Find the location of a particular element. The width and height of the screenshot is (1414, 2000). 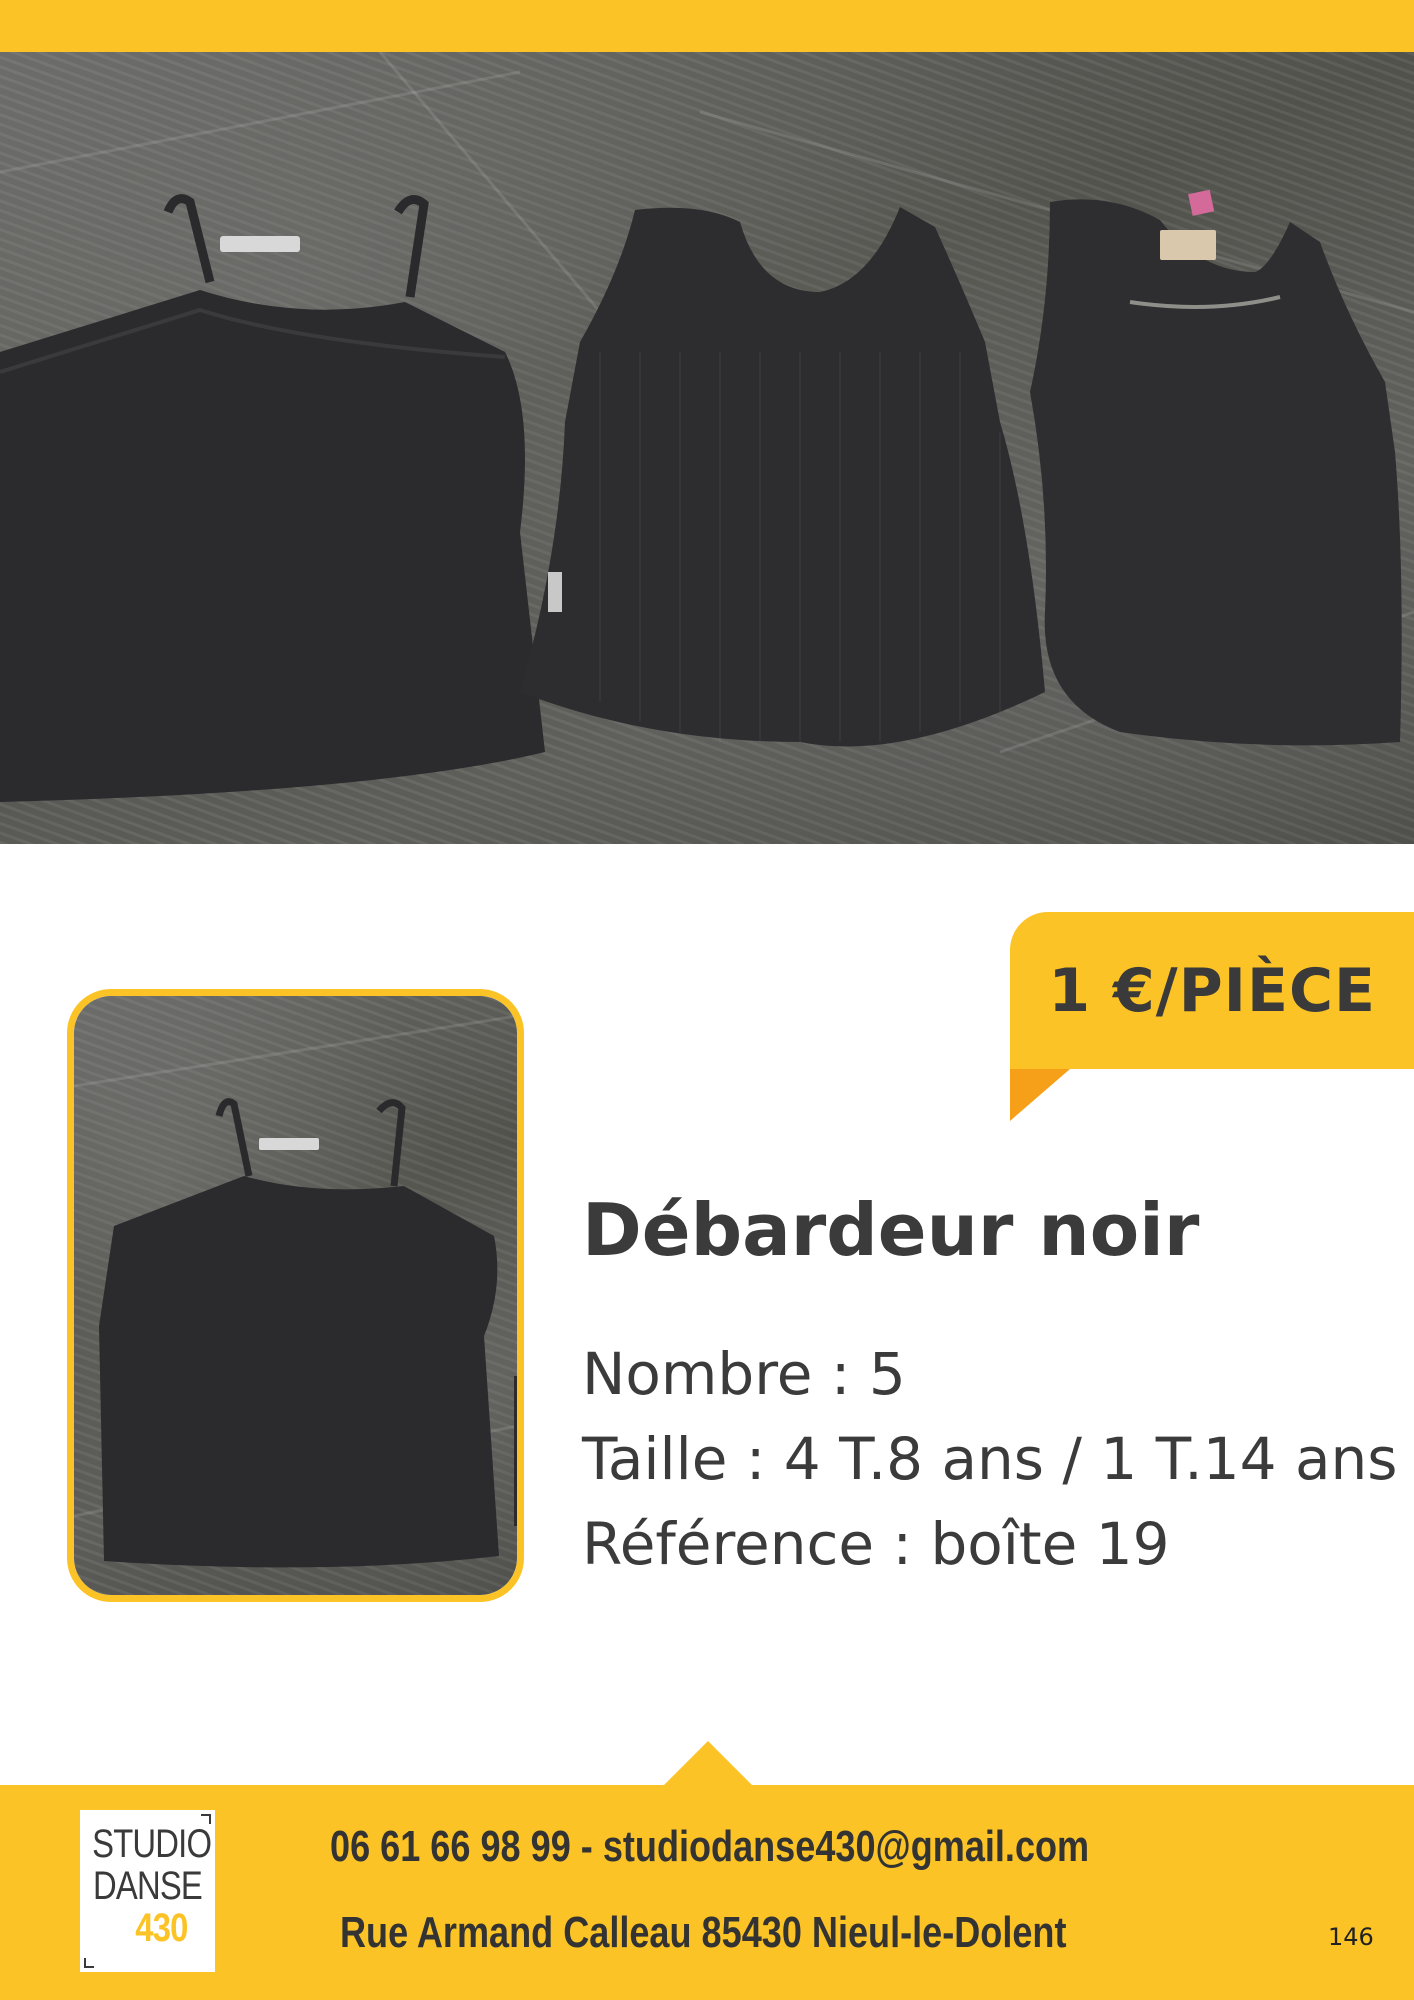

studio-address: Rue Armand Calleau 85430 Nieul-le-Dolent is located at coordinates (703, 1932).